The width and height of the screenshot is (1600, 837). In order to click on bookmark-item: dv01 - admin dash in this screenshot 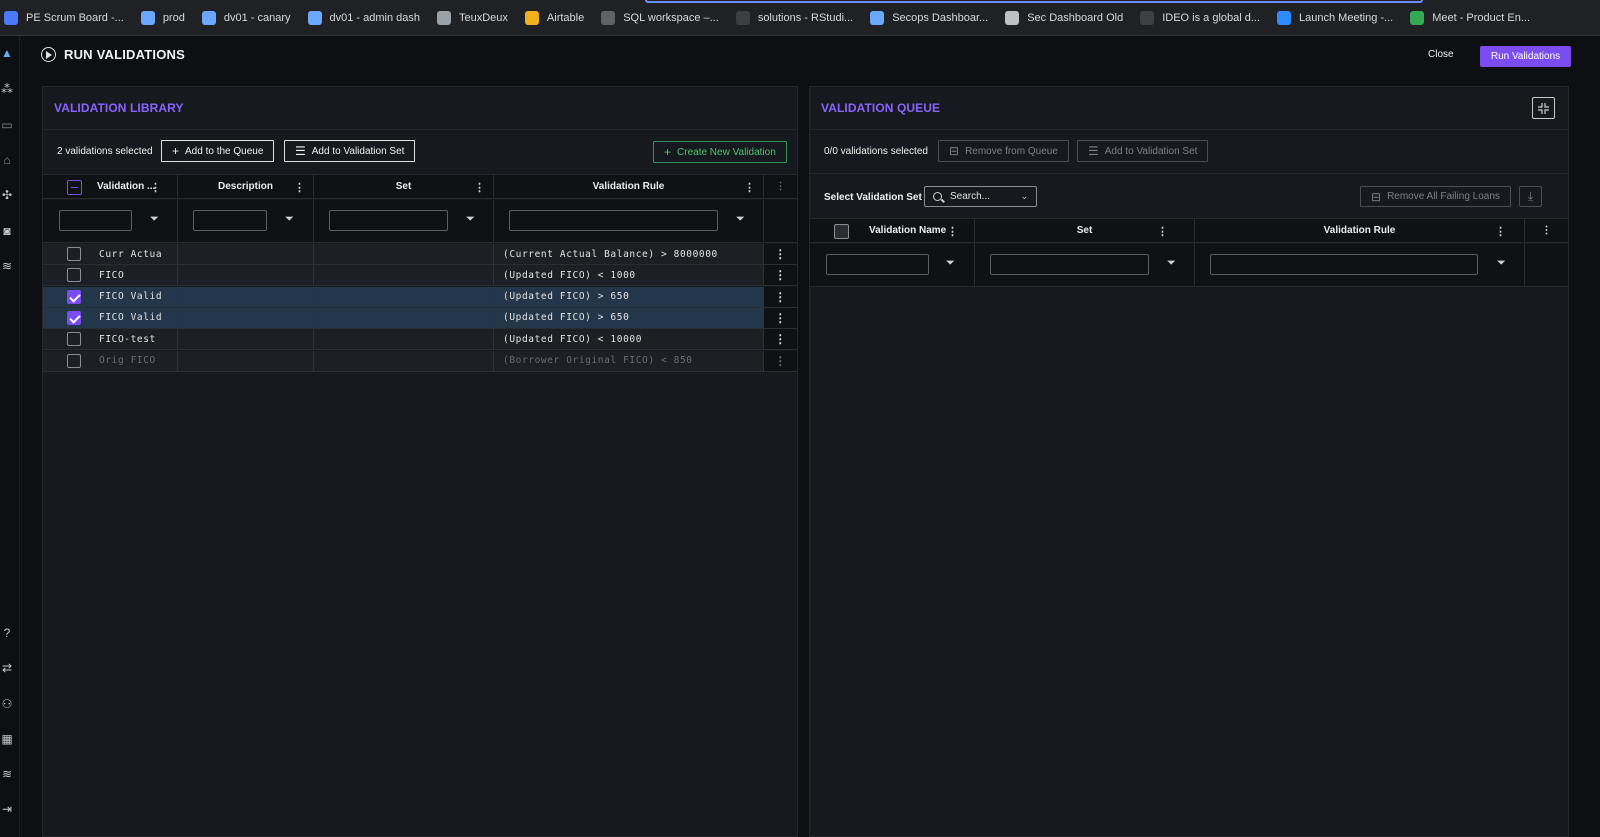, I will do `click(364, 17)`.